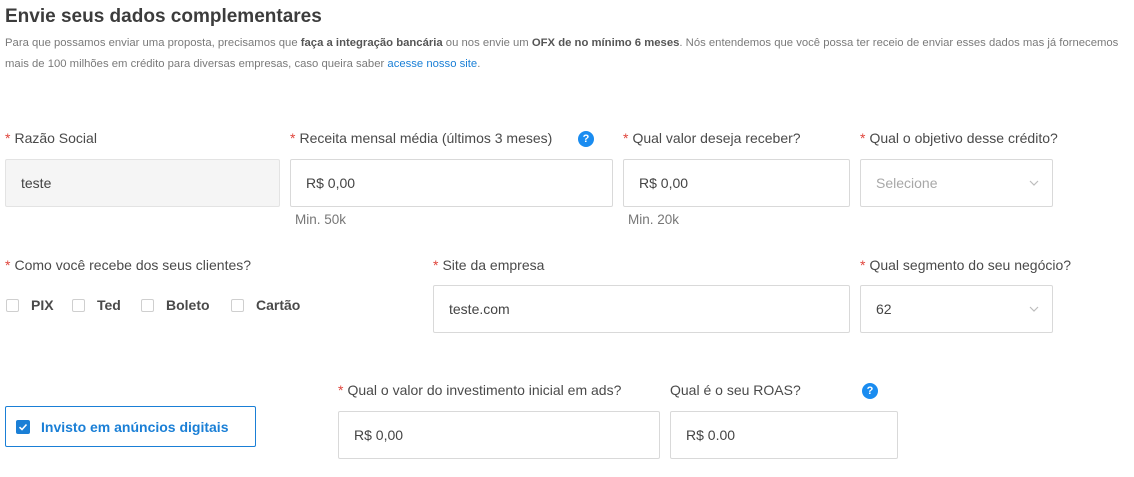  I want to click on segmento-label: * Qual segmento do seu negócio?, so click(965, 265).